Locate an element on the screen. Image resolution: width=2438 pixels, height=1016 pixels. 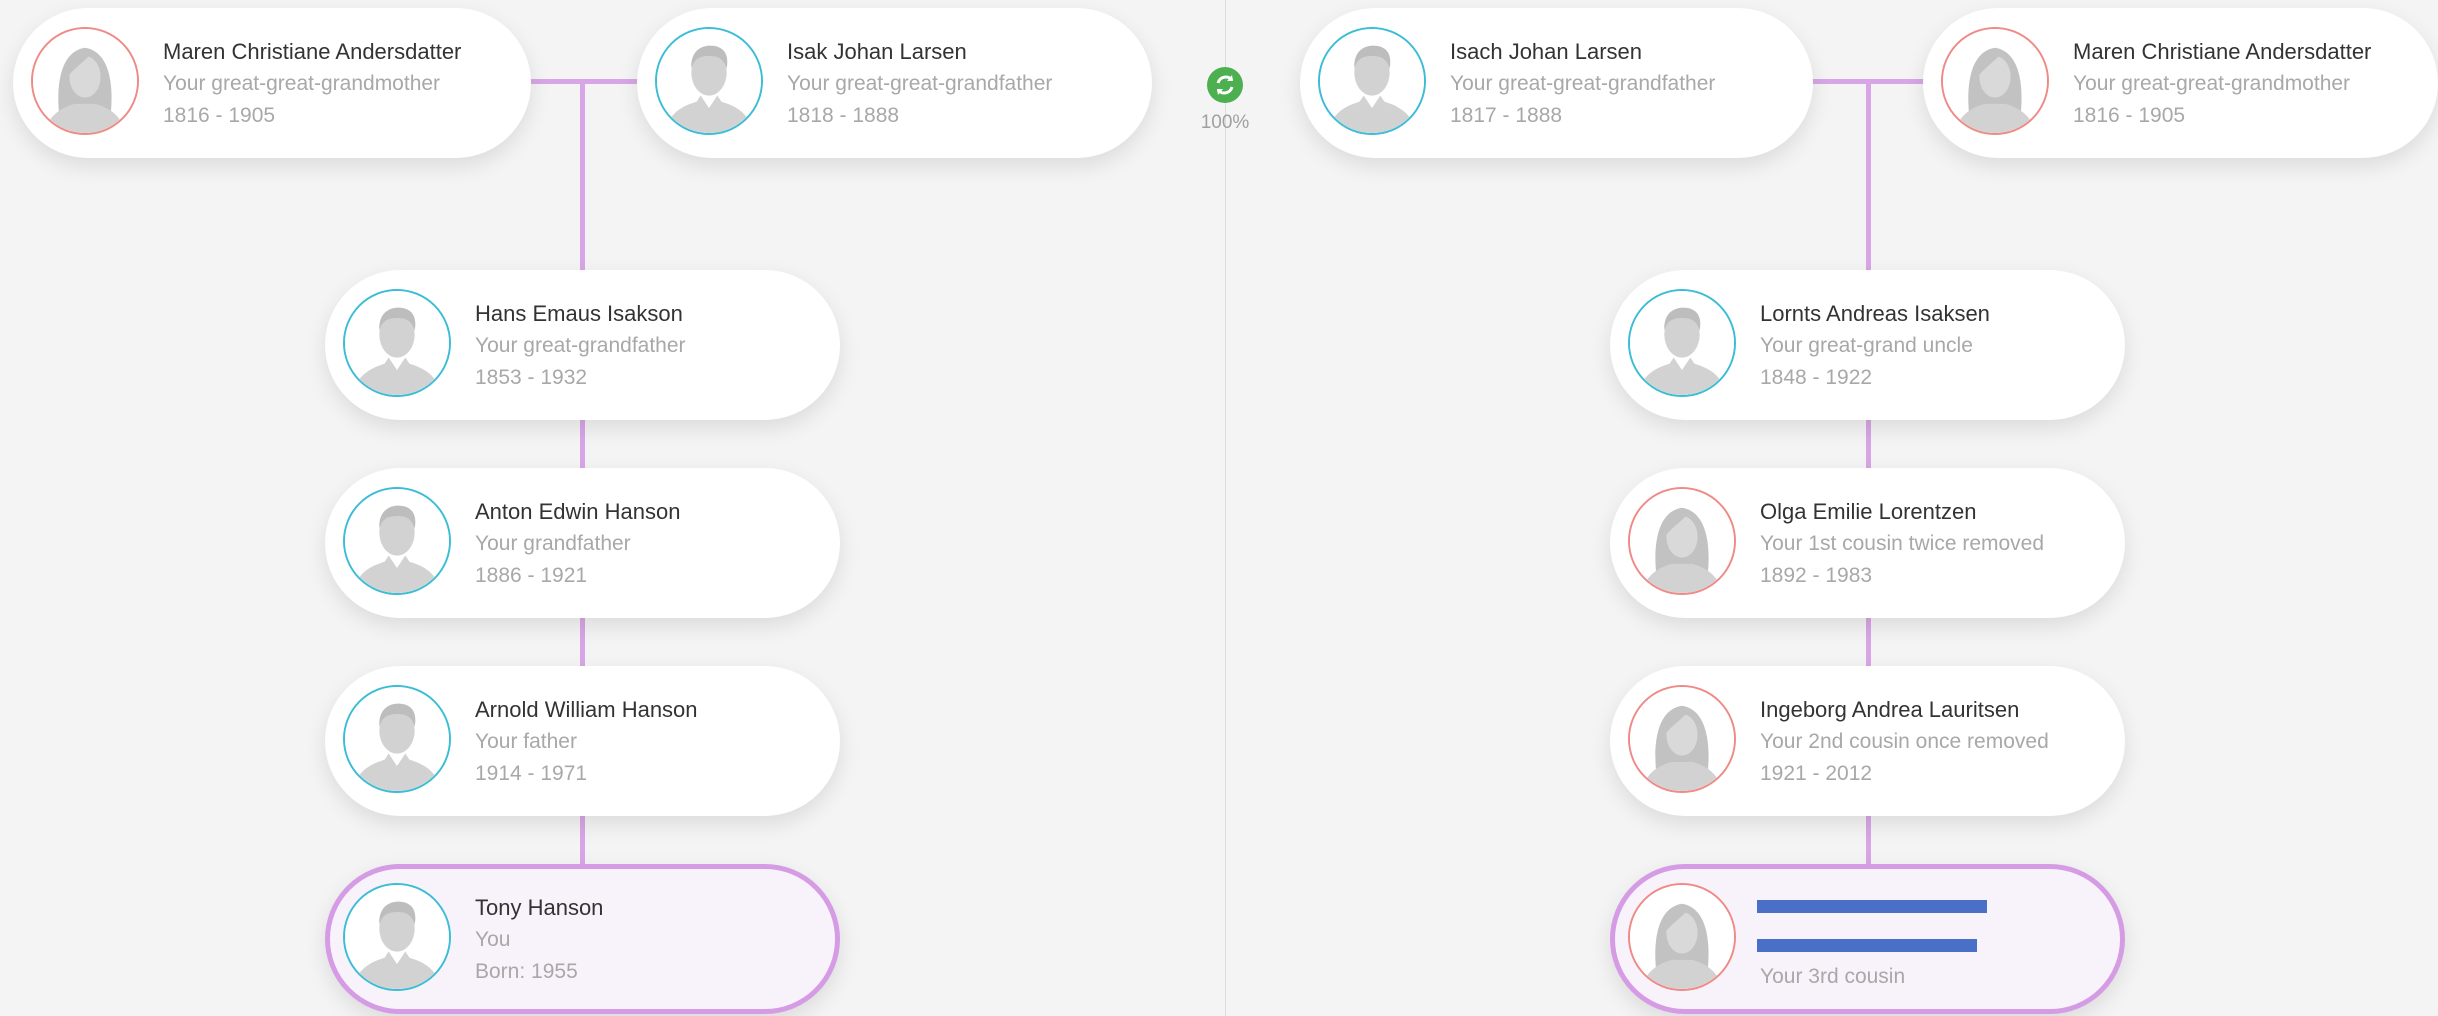
person-name: Lornts Andreas Isaksen is located at coordinates (1875, 313).